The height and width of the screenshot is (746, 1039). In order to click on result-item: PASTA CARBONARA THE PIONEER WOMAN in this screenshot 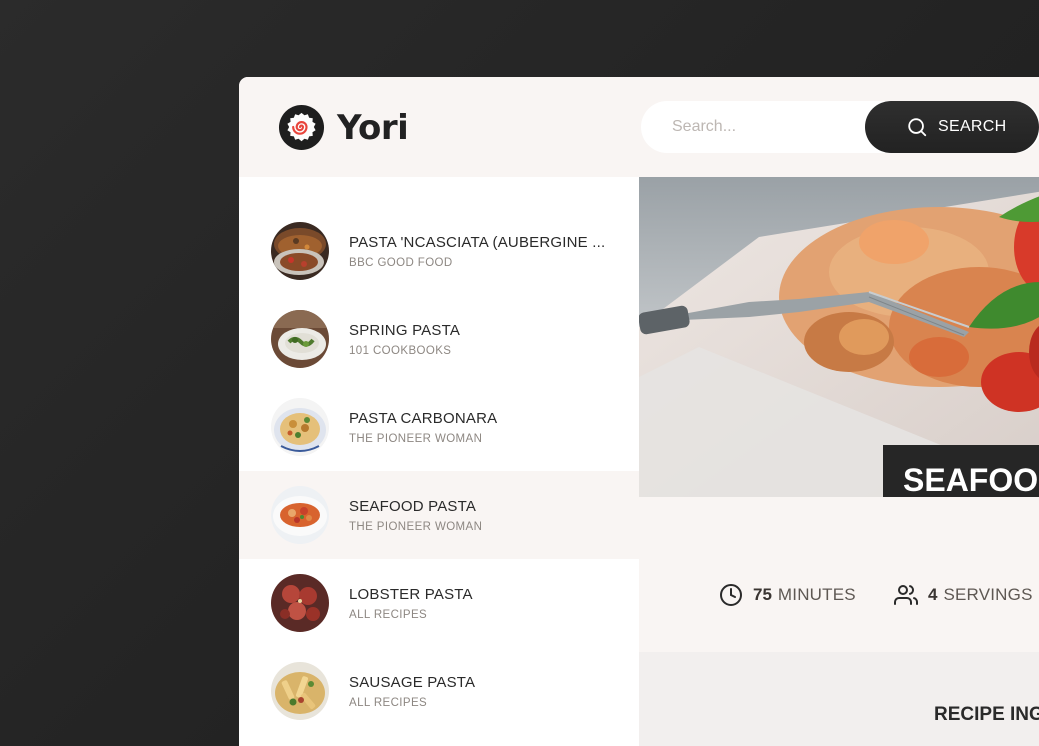, I will do `click(439, 427)`.